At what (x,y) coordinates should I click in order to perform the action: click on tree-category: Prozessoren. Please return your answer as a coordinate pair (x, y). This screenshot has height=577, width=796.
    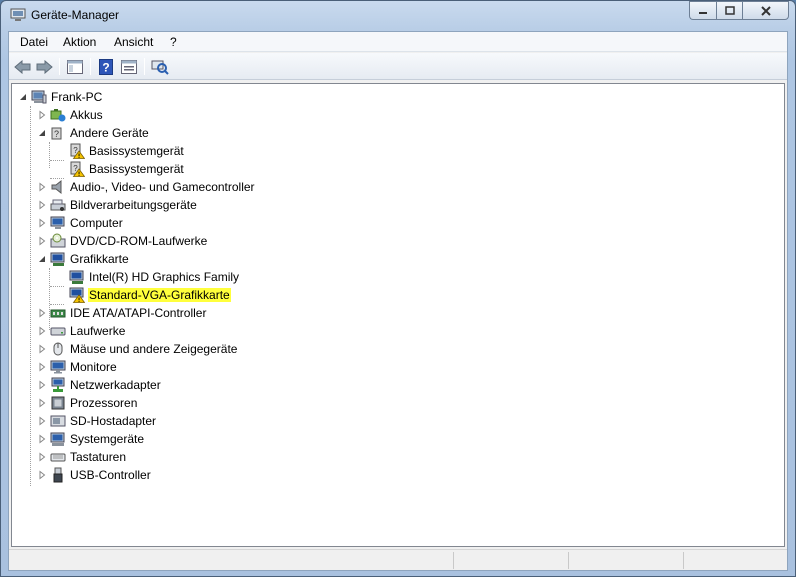
    Looking at the image, I should click on (87, 403).